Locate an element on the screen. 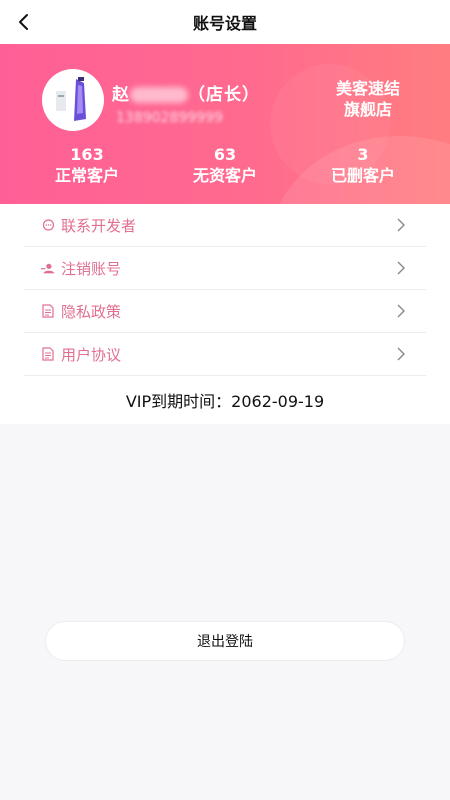 The image size is (450, 800). user-name: 赵 （店长） is located at coordinates (186, 92).